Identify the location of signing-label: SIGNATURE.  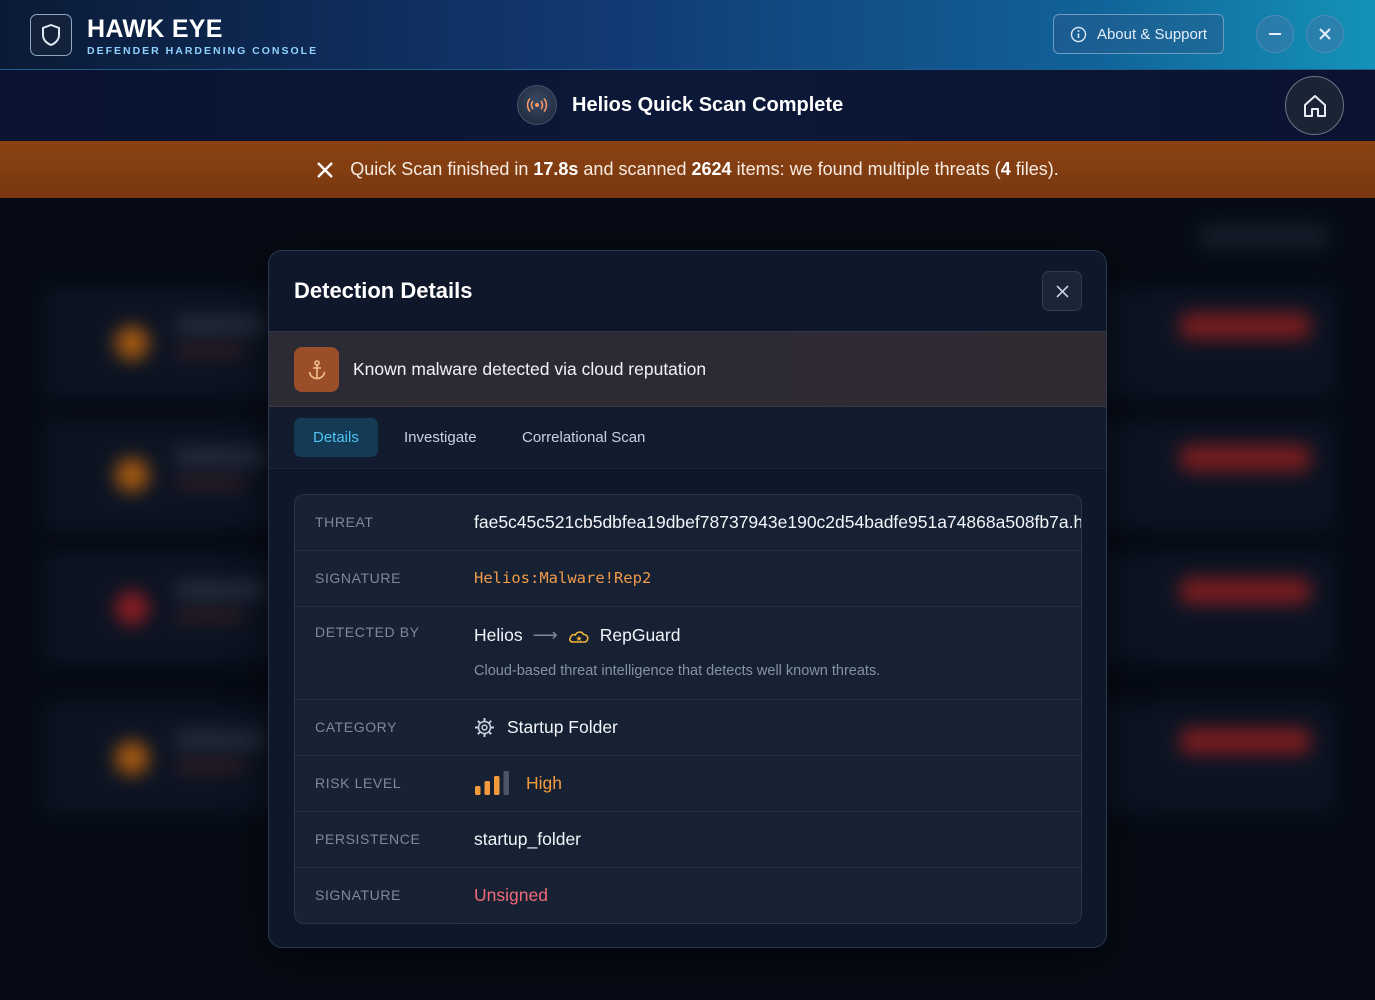
(375, 895).